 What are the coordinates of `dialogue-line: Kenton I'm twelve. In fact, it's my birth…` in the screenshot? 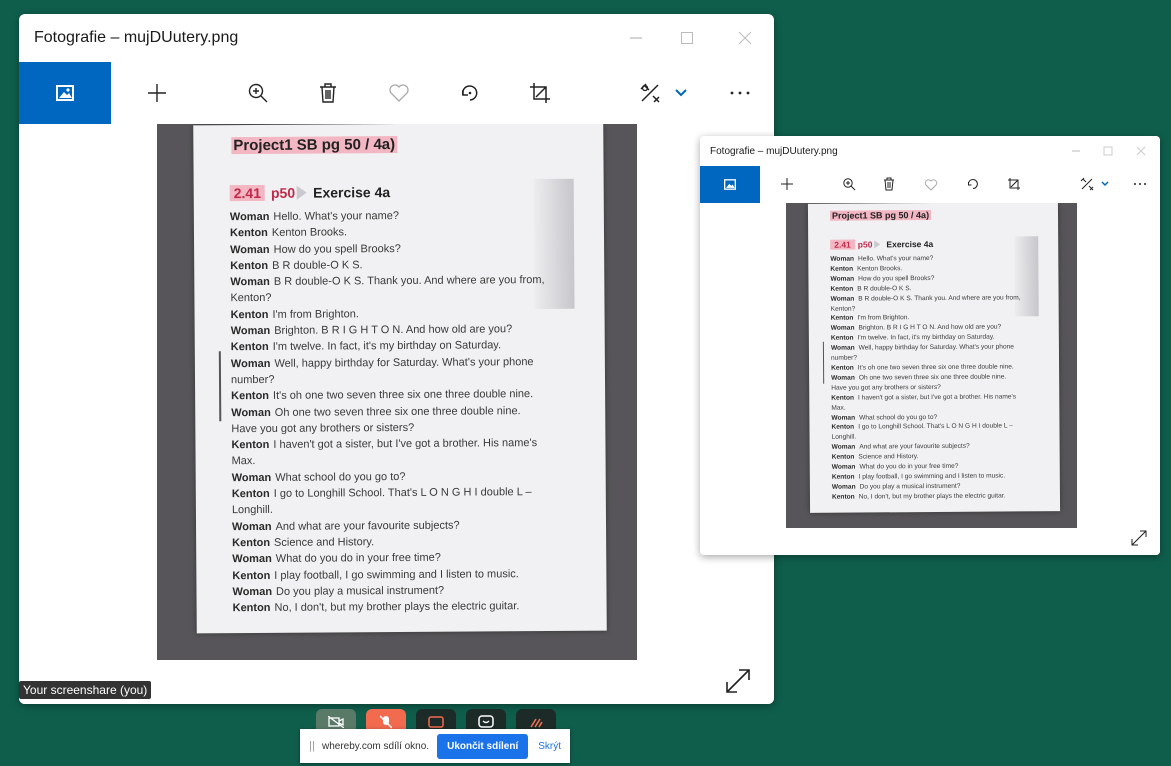 It's located at (388, 346).